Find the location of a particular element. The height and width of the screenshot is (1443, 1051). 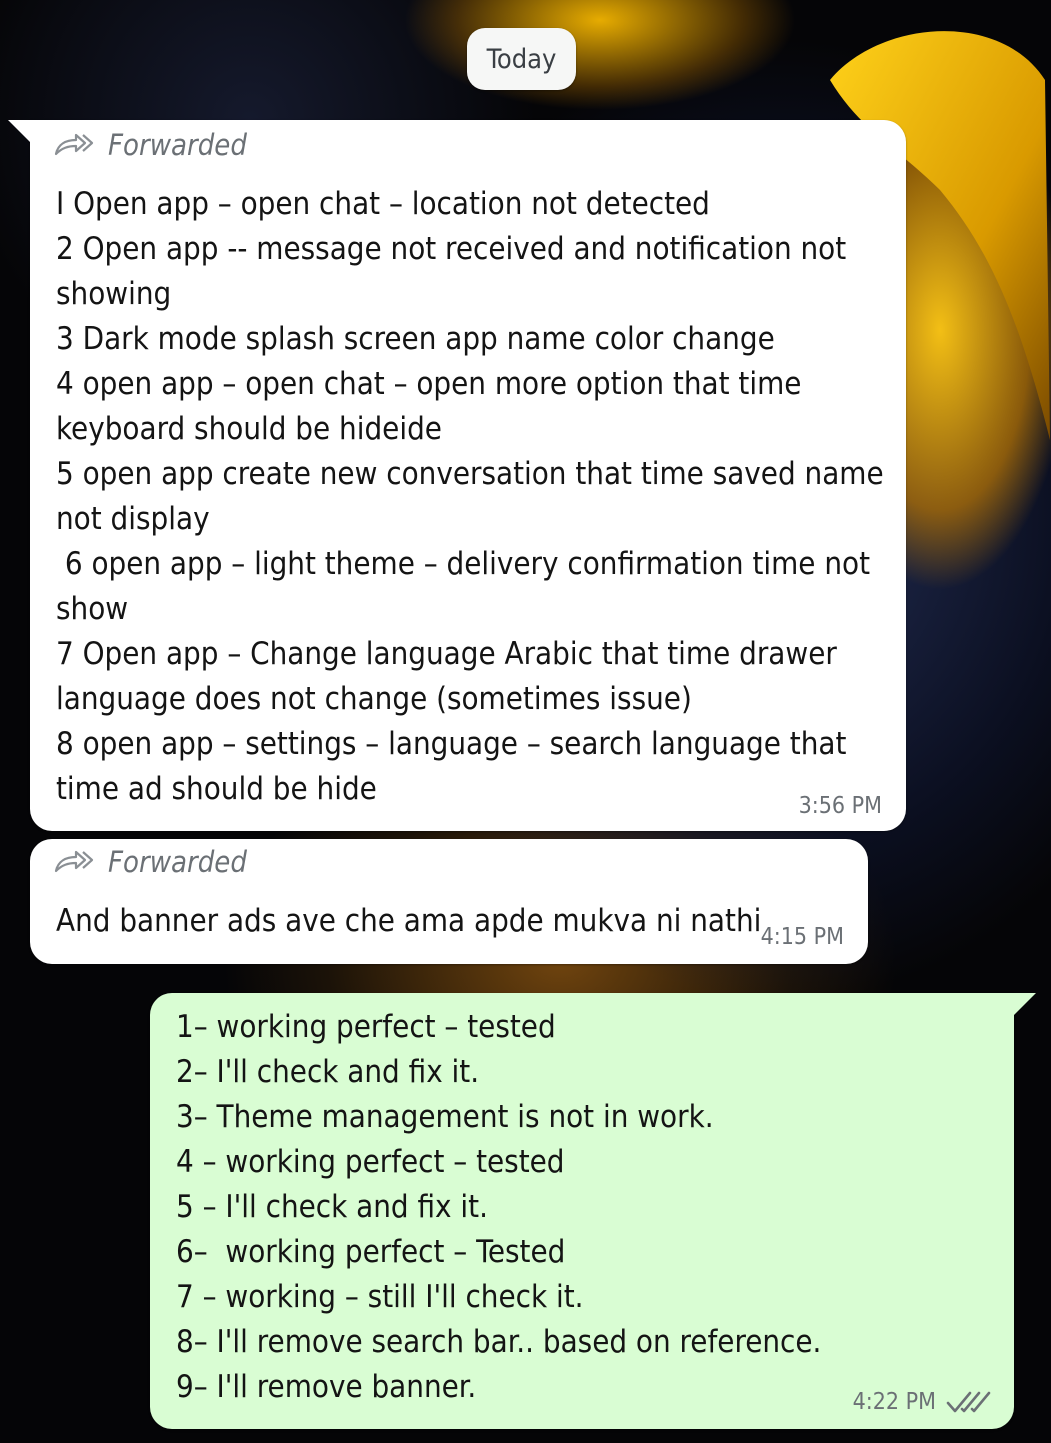

message-timestamp: 3:56 PM is located at coordinates (840, 806).